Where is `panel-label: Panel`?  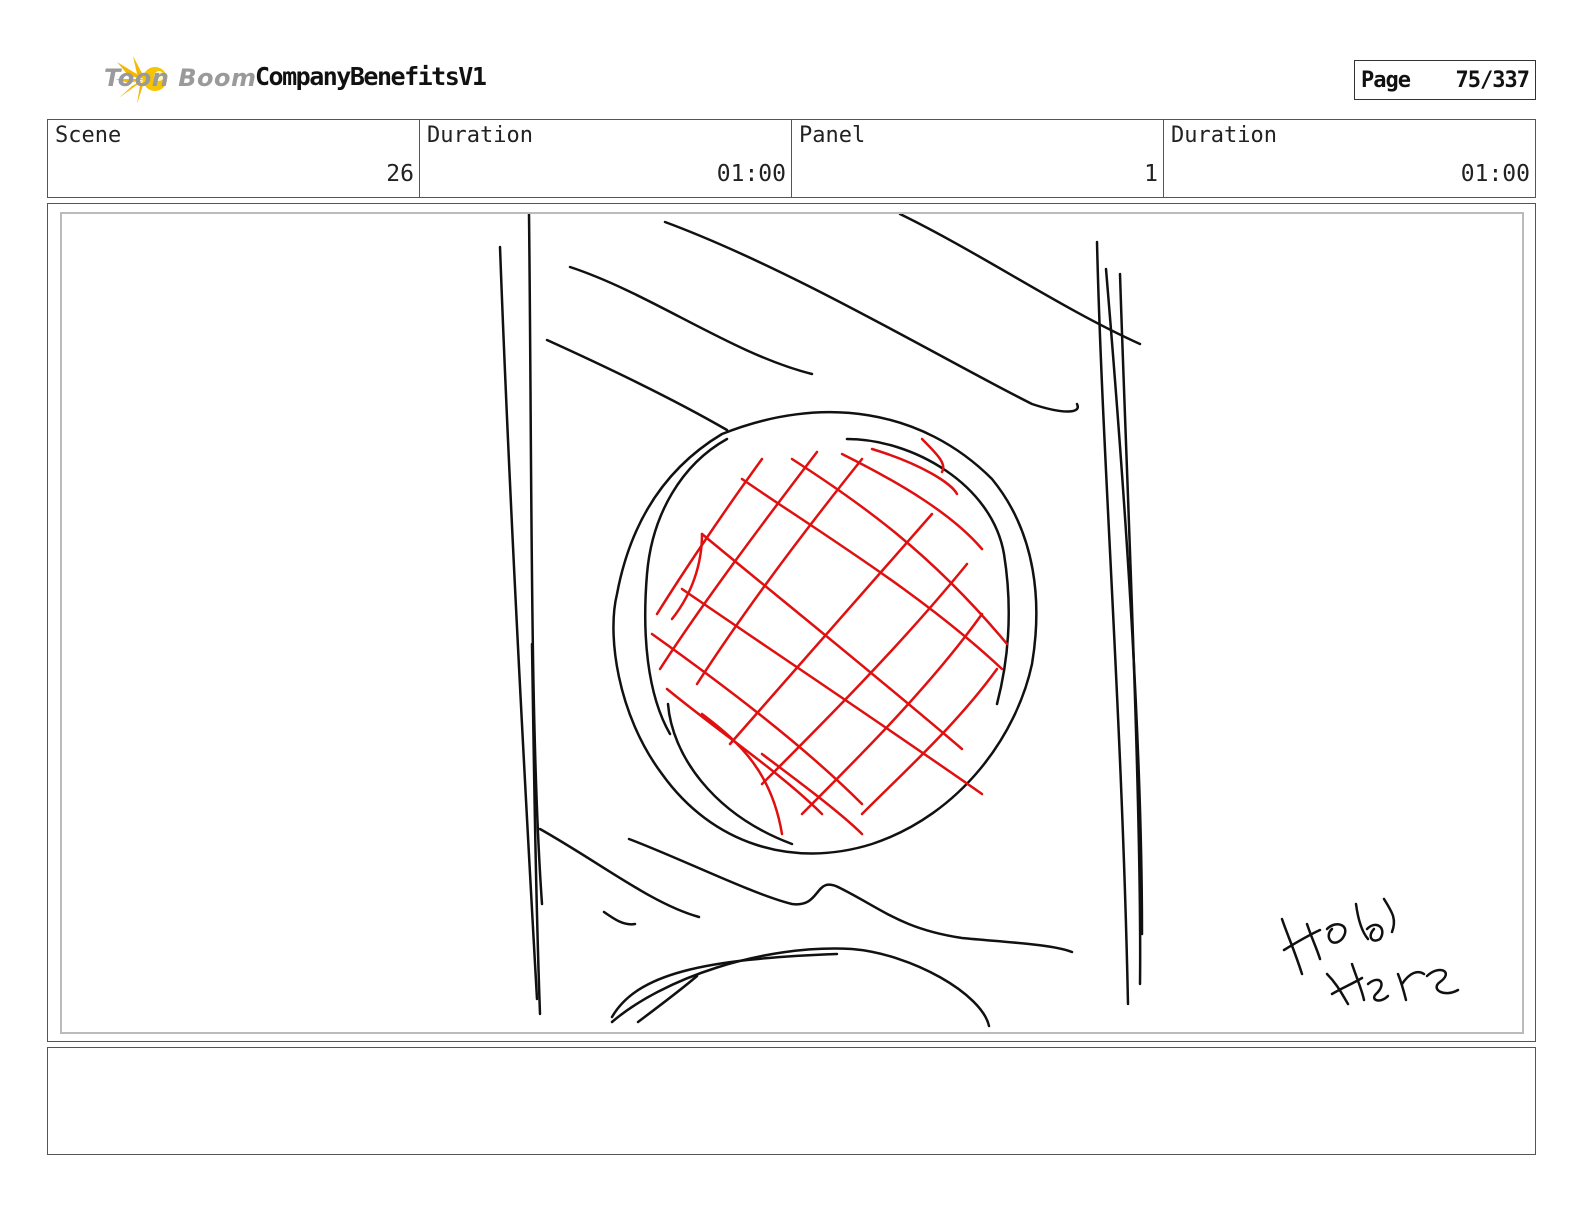 panel-label: Panel is located at coordinates (832, 135).